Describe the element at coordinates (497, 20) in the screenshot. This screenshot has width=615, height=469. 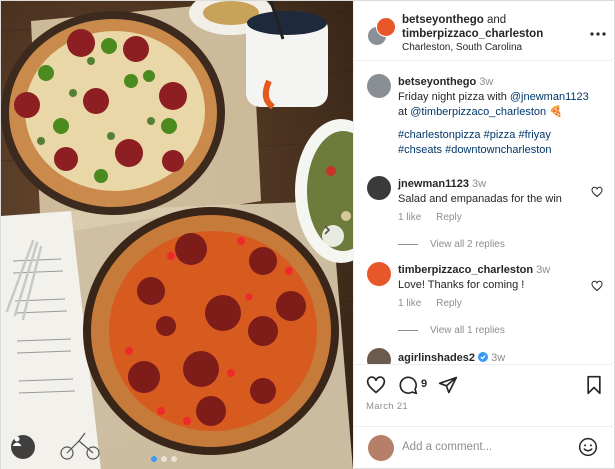
I see `and-text: and` at that location.